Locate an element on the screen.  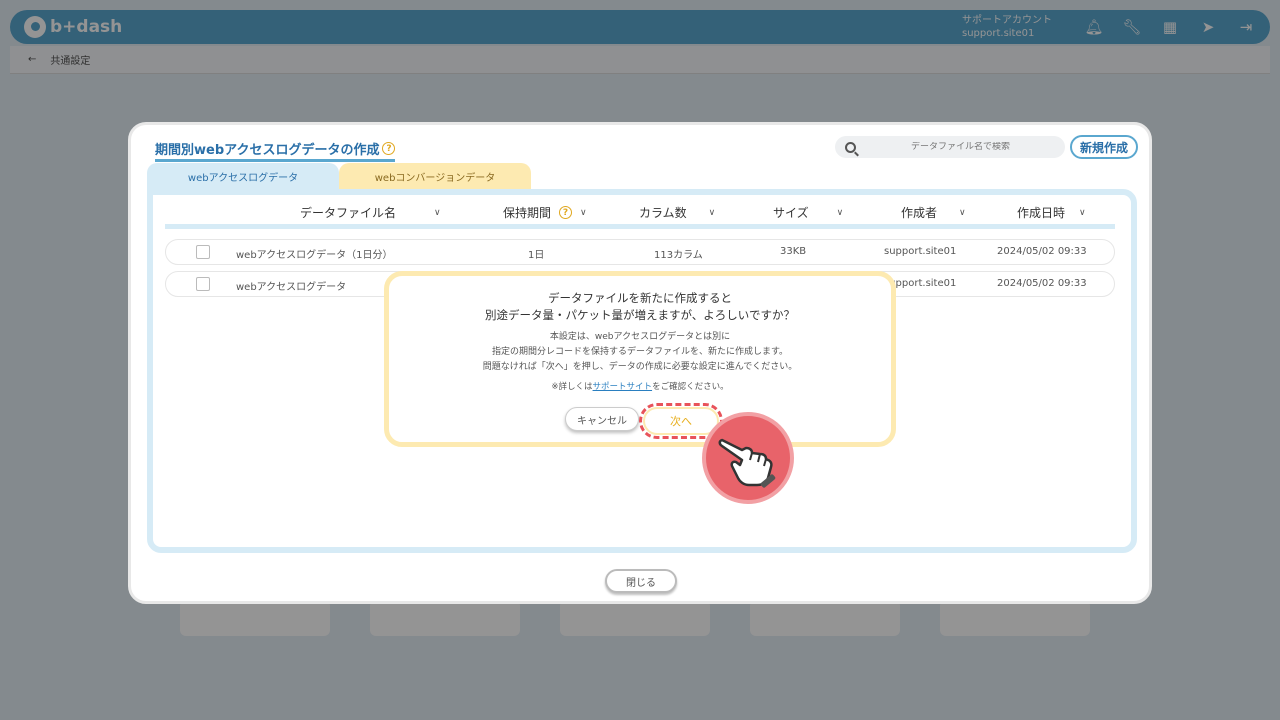
confirm-body-line: 本設定は、webアクセスログデータとは別に is located at coordinates (640, 337).